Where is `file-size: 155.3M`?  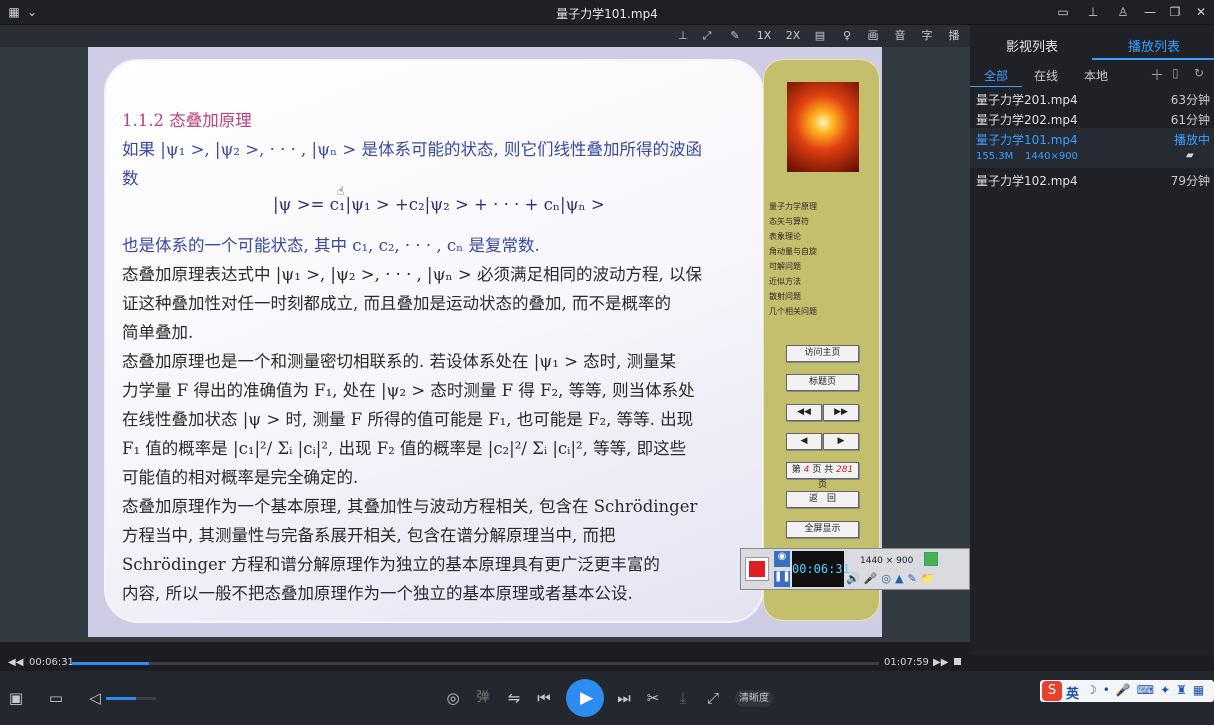
file-size: 155.3M is located at coordinates (995, 156).